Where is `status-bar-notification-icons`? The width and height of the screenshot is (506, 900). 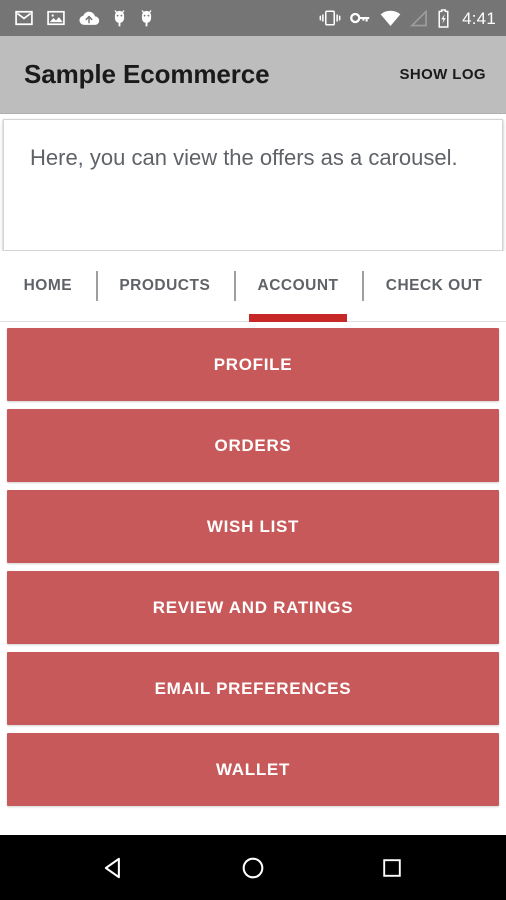
status-bar-notification-icons is located at coordinates (166, 18).